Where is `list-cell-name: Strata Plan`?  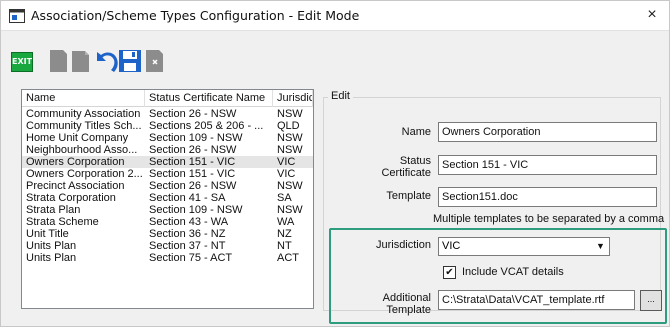 list-cell-name: Strata Plan is located at coordinates (53, 210).